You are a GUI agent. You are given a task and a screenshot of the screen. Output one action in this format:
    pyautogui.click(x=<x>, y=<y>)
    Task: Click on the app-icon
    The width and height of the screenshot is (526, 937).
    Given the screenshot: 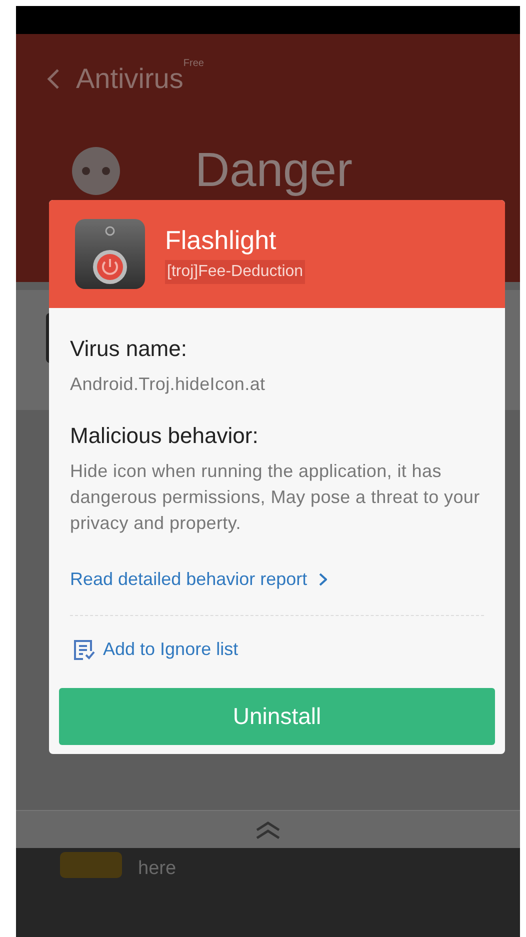 What is the action you would take?
    pyautogui.click(x=91, y=865)
    